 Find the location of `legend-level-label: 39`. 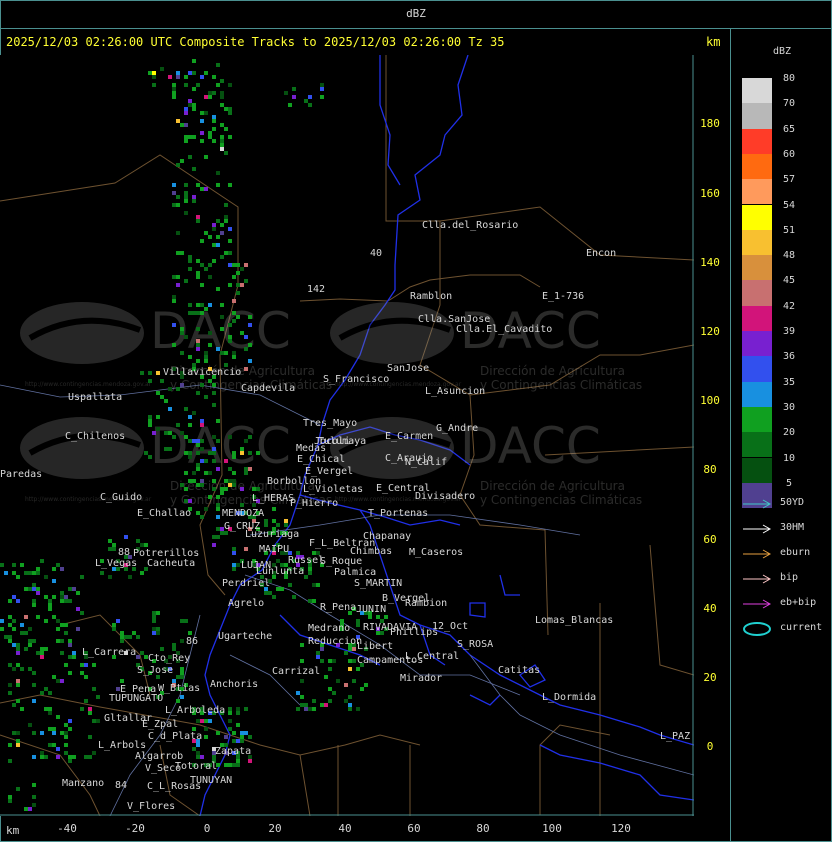

legend-level-label: 39 is located at coordinates (789, 331).